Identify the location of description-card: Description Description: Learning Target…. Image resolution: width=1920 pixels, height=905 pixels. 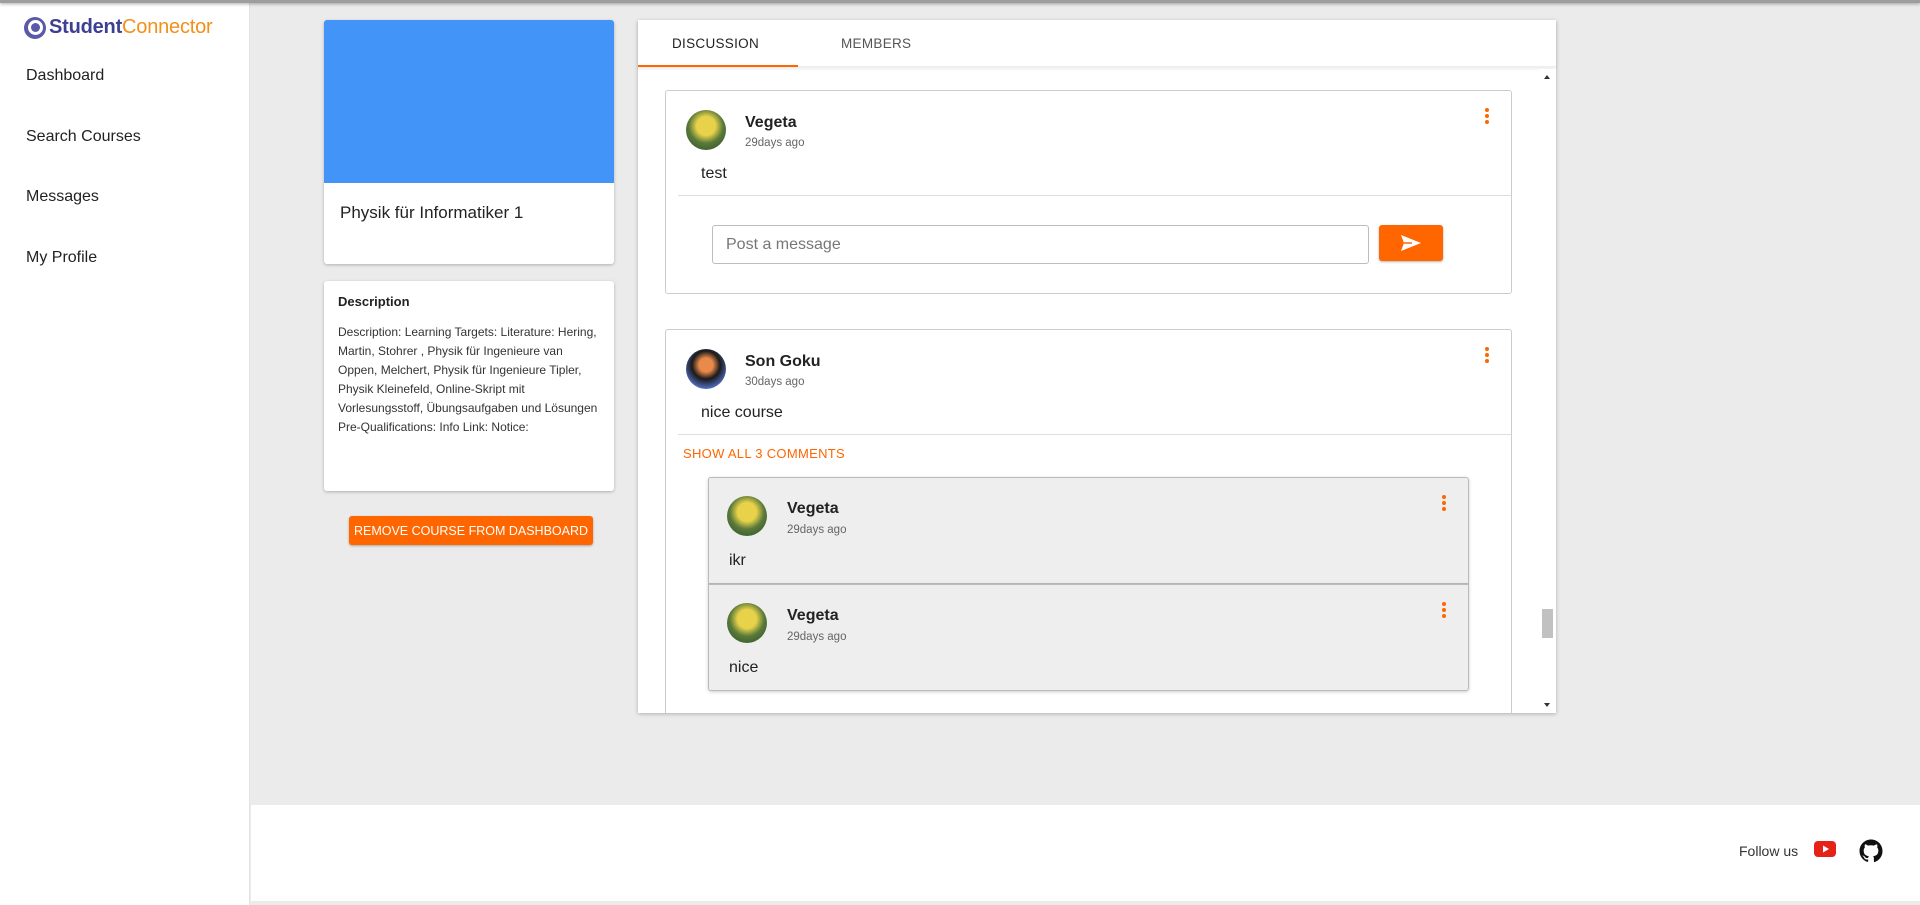
(469, 386).